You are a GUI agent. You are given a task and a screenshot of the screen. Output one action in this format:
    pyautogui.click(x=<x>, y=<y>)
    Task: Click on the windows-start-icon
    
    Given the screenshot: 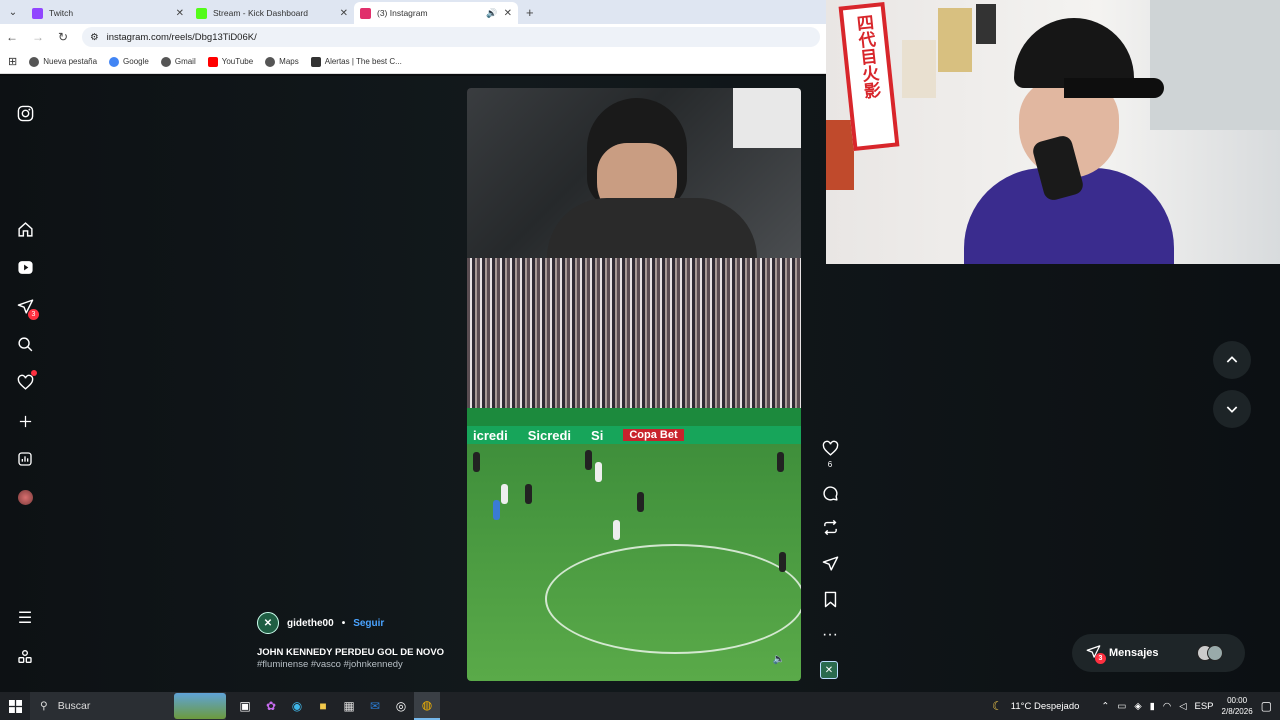 What is the action you would take?
    pyautogui.click(x=15, y=706)
    